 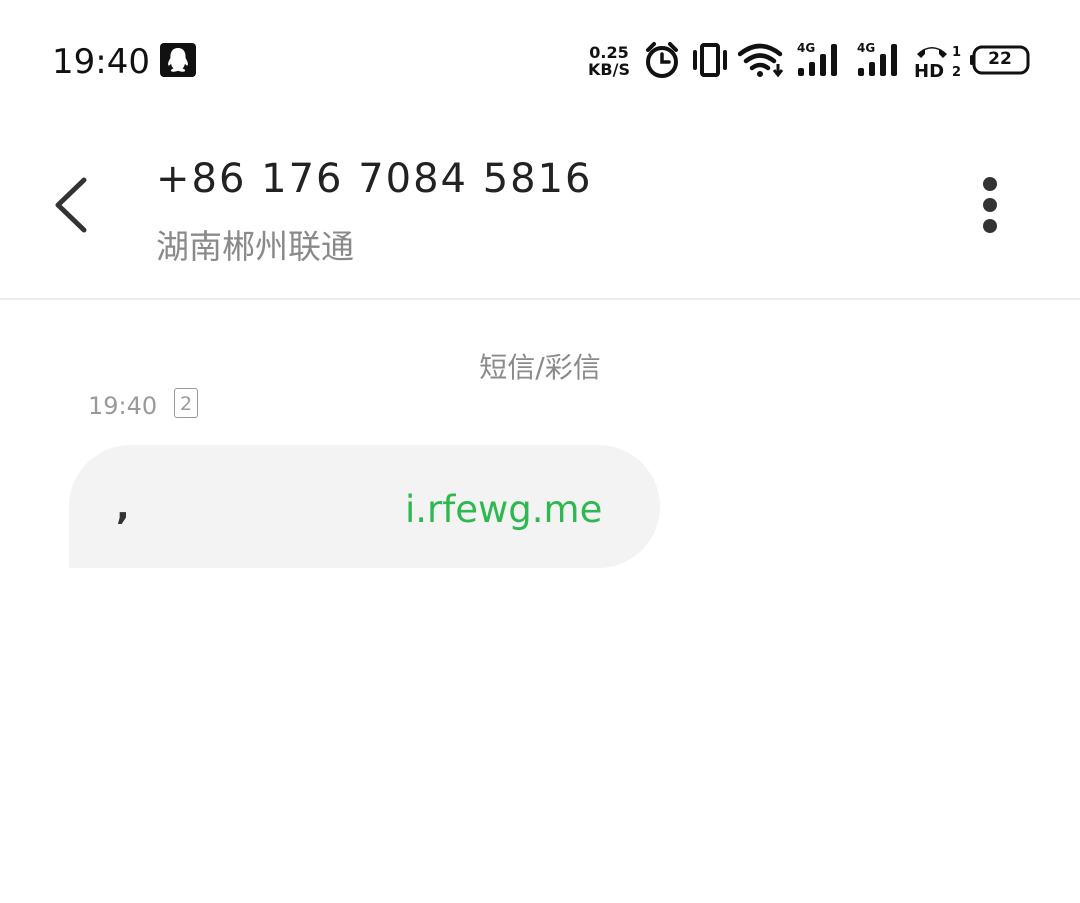 What do you see at coordinates (123, 507) in the screenshot?
I see `message-text: ,` at bounding box center [123, 507].